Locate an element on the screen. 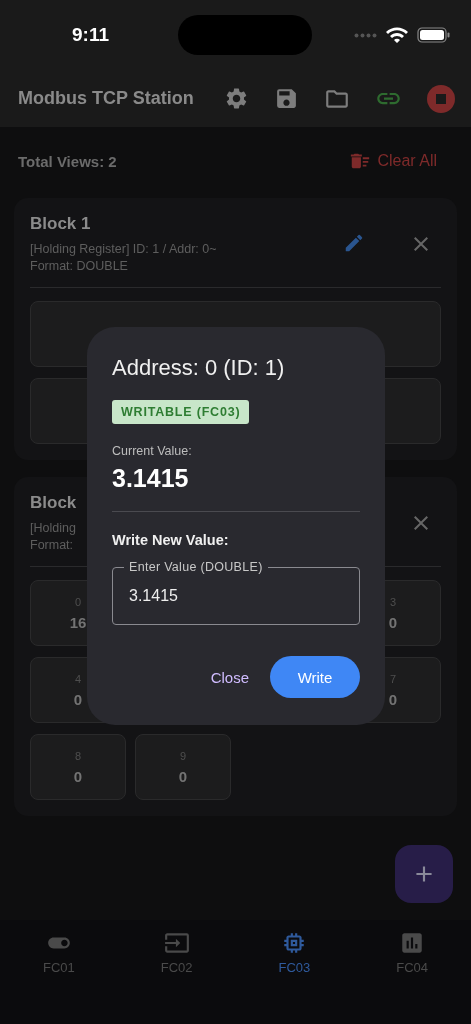 This screenshot has height=1024, width=471. writable-tag: WRITABLE (FC03) is located at coordinates (181, 412).